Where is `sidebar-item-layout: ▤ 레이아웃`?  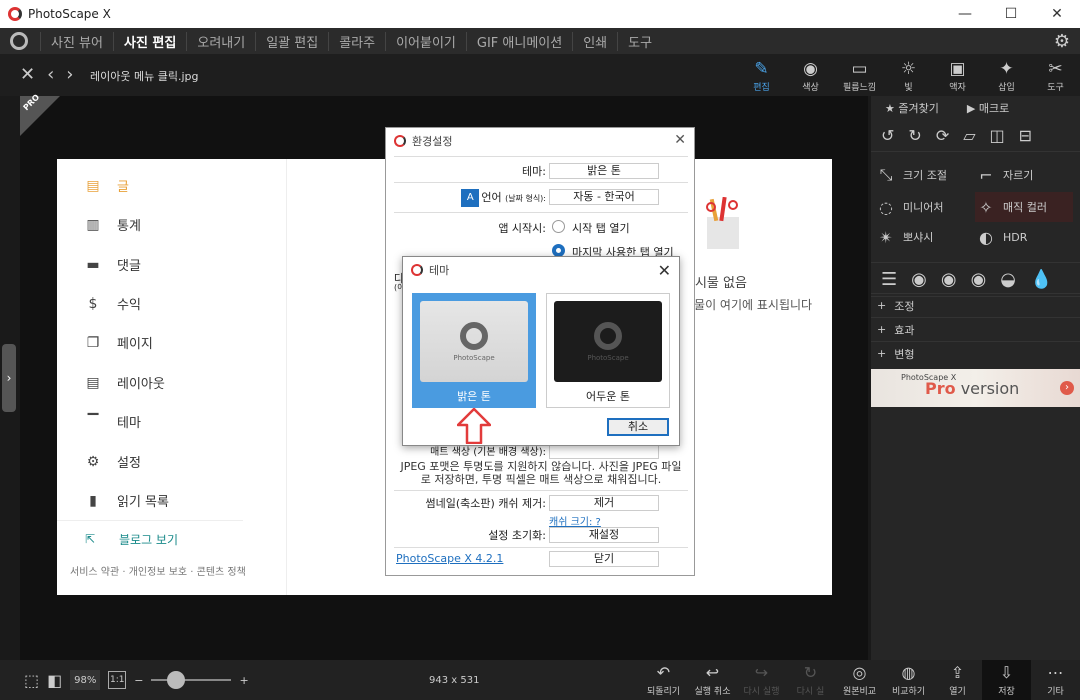
sidebar-item-layout: ▤ 레이아웃 is located at coordinates (124, 383).